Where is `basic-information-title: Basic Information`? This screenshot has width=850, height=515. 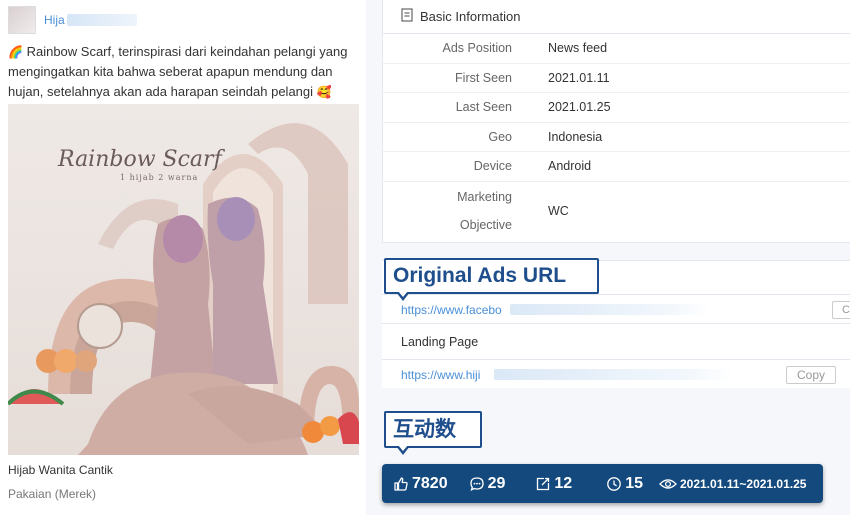 basic-information-title: Basic Information is located at coordinates (470, 16).